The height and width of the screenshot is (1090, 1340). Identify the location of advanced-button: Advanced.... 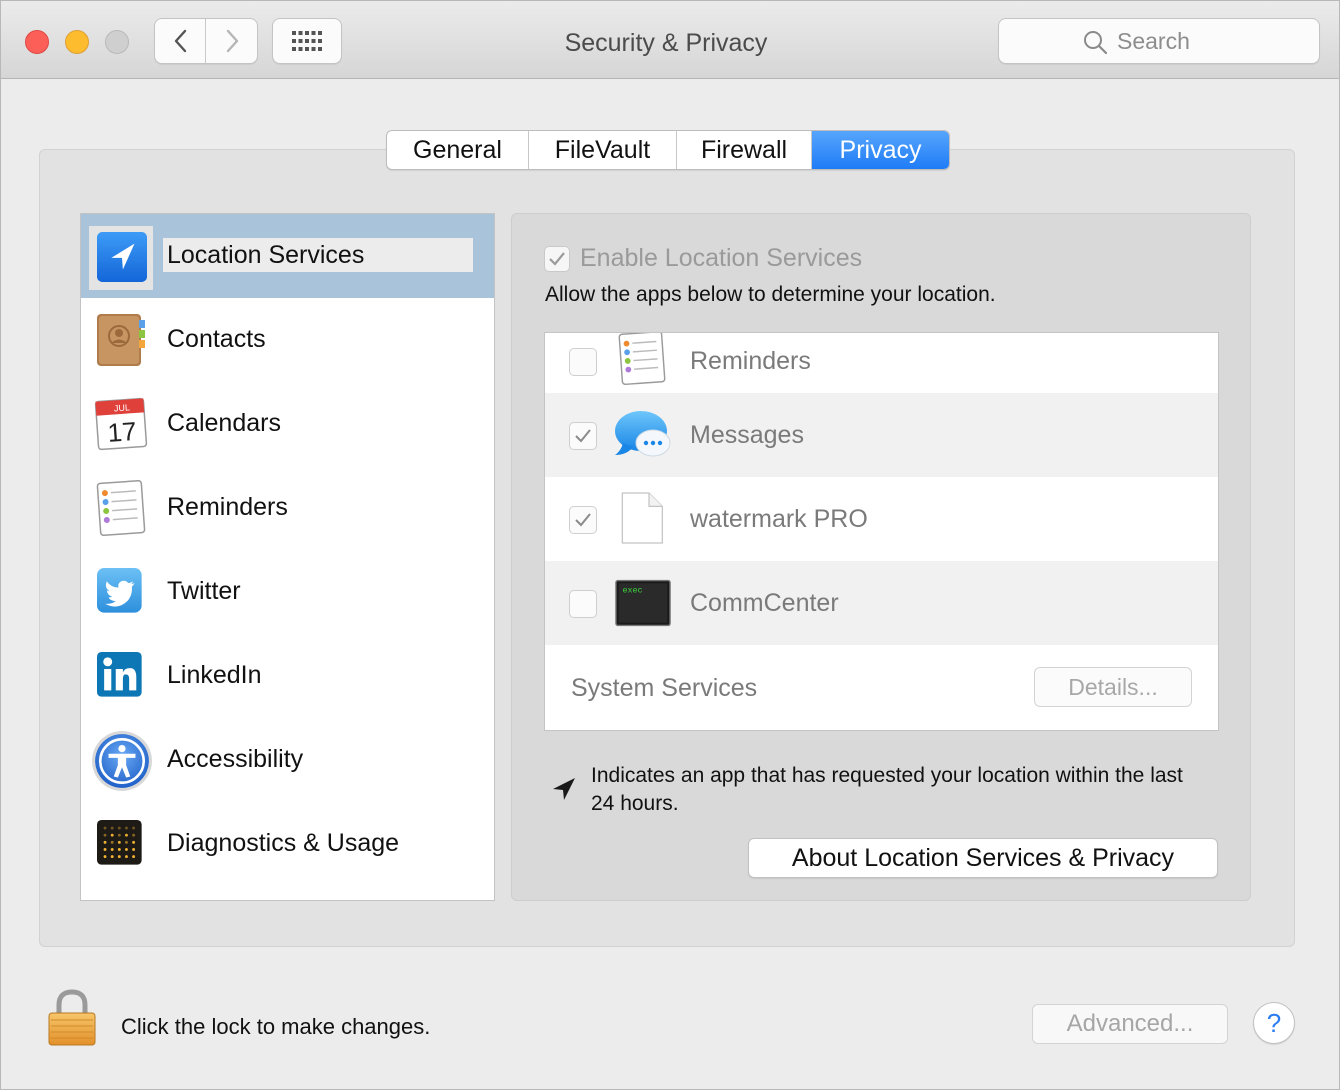
(1130, 1024).